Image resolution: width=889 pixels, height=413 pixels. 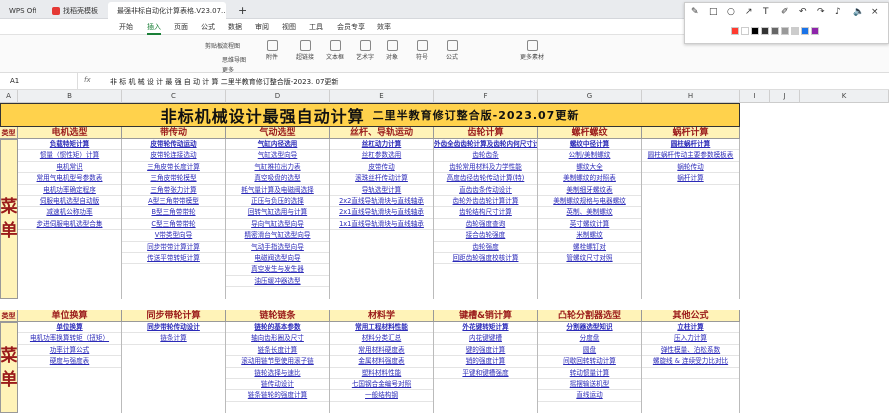 I want to click on undo-icon: ↶, so click(x=803, y=12).